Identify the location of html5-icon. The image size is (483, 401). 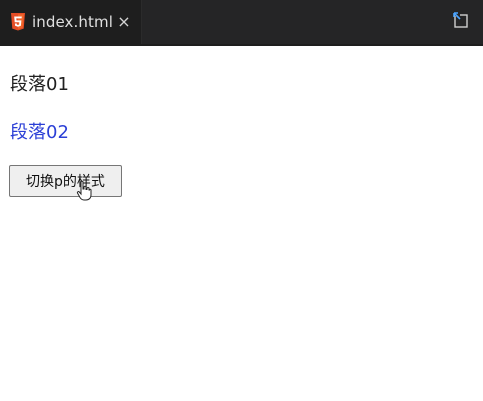
(18, 22).